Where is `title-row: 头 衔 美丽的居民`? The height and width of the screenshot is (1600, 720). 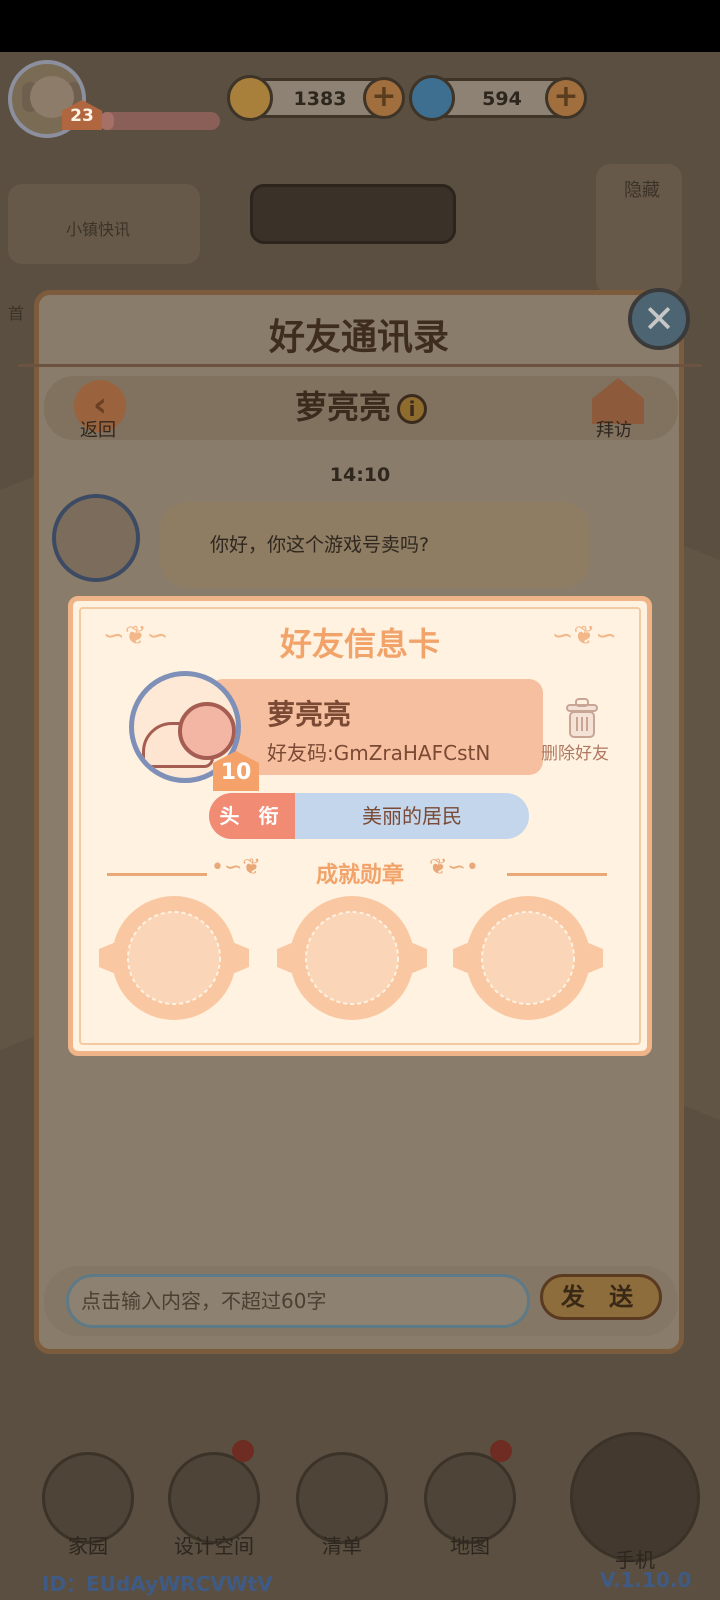 title-row: 头 衔 美丽的居民 is located at coordinates (369, 816).